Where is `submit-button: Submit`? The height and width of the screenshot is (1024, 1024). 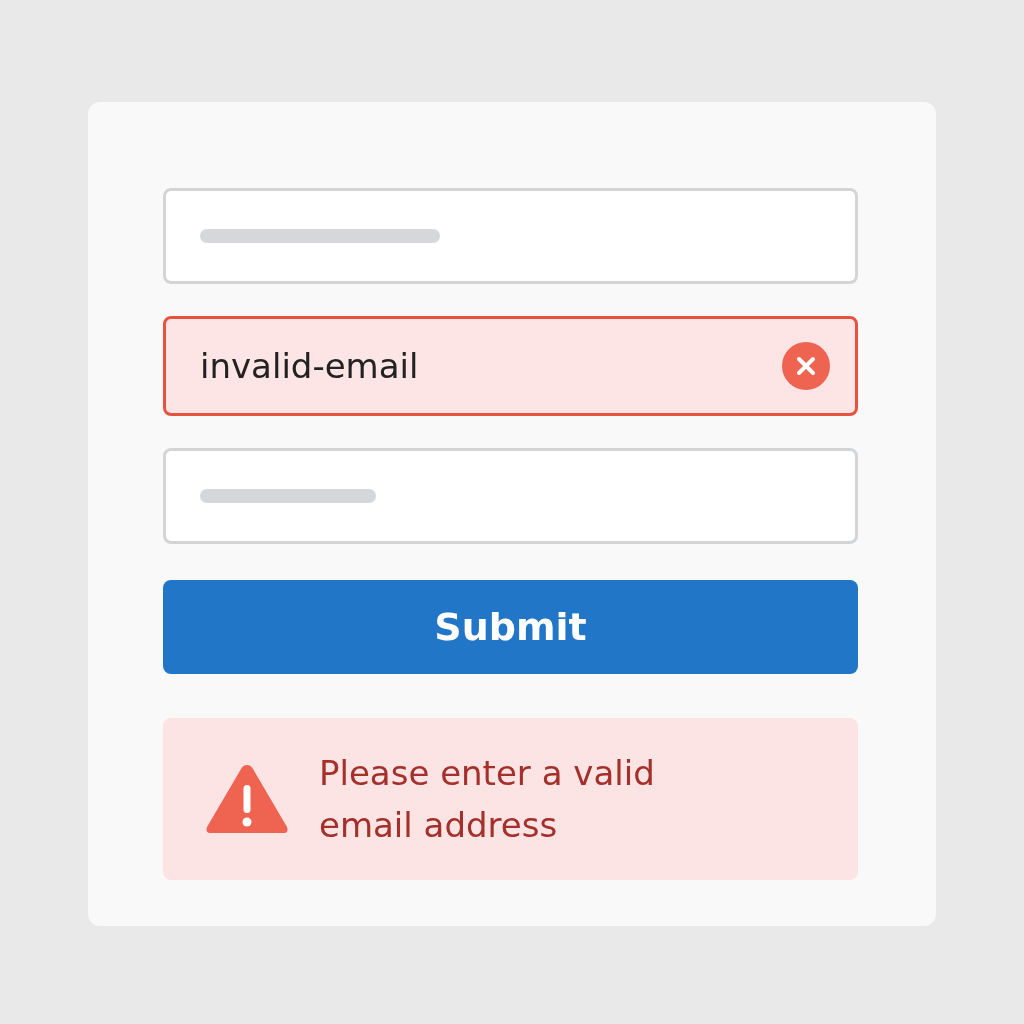
submit-button: Submit is located at coordinates (510, 627).